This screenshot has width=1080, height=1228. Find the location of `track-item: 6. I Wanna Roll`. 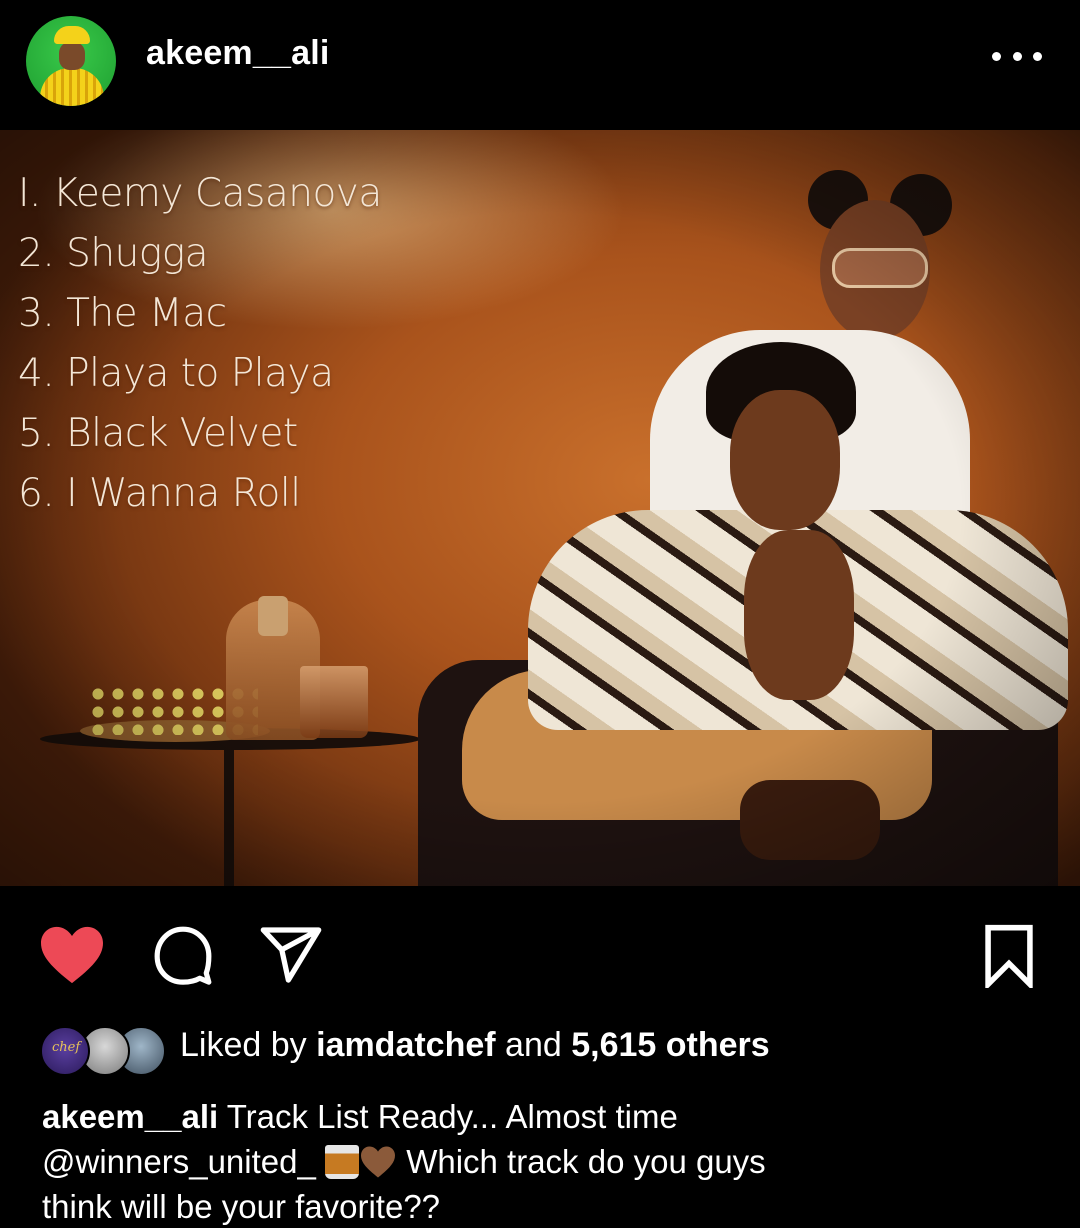

track-item: 6. I Wanna Roll is located at coordinates (200, 500).